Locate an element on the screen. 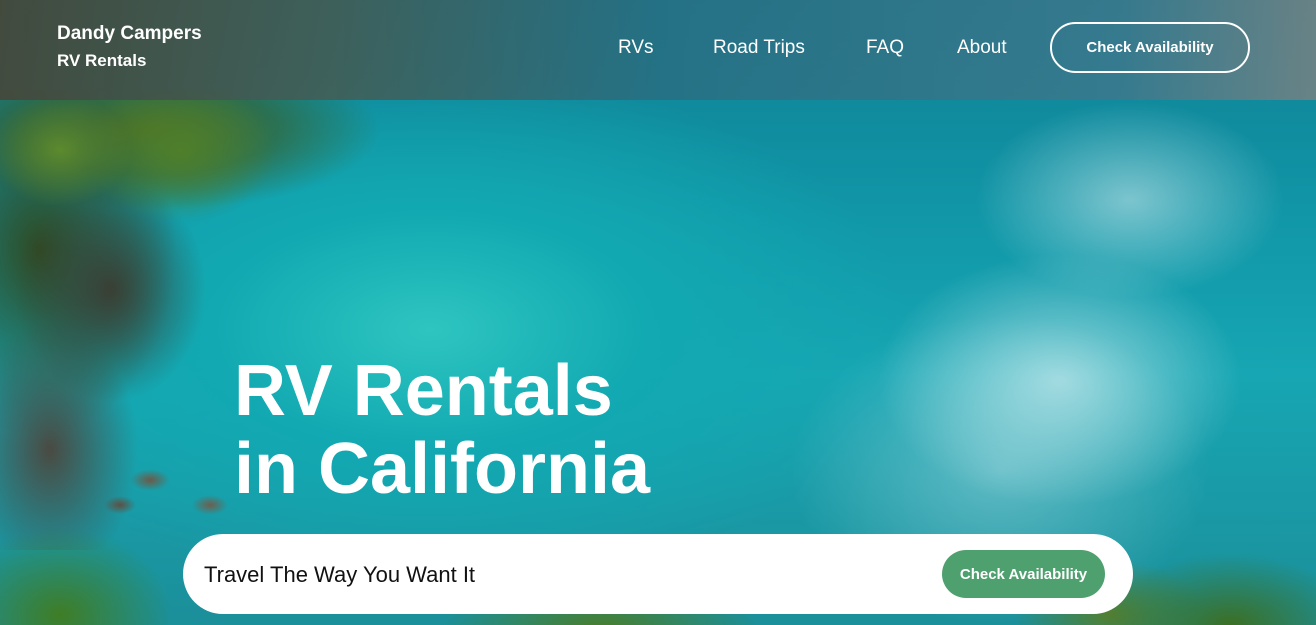 This screenshot has width=1316, height=625. nav-item-rvs: RVs is located at coordinates (636, 48).